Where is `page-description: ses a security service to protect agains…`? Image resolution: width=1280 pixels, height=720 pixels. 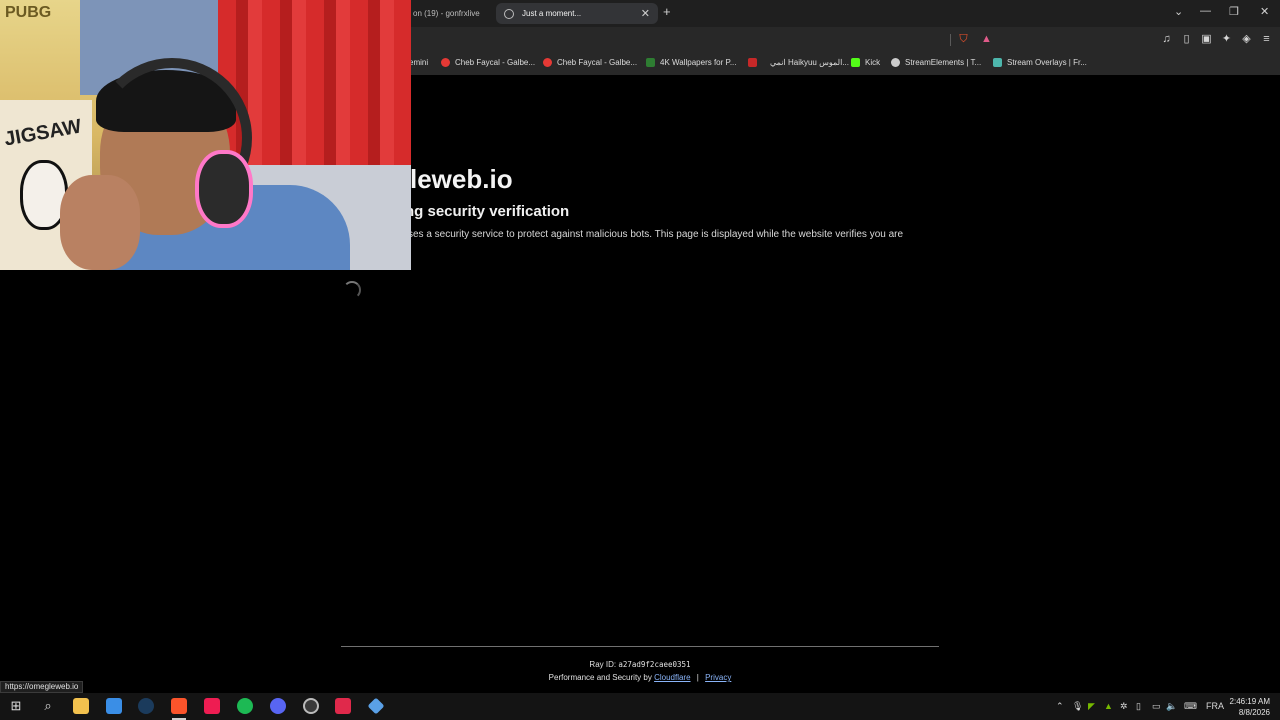
page-description: ses a security service to protect agains… is located at coordinates (656, 234).